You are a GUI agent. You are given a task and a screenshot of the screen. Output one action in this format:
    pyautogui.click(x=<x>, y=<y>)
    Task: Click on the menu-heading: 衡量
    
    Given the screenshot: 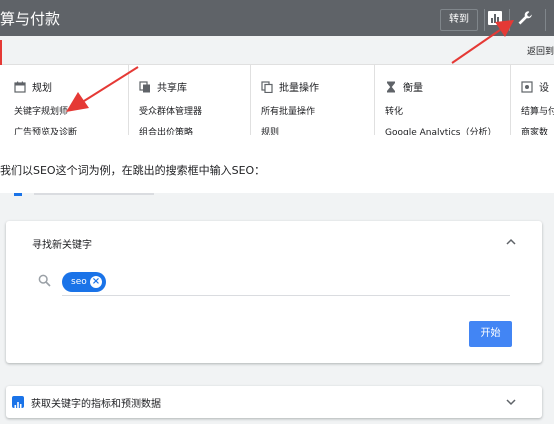 What is the action you would take?
    pyautogui.click(x=404, y=86)
    